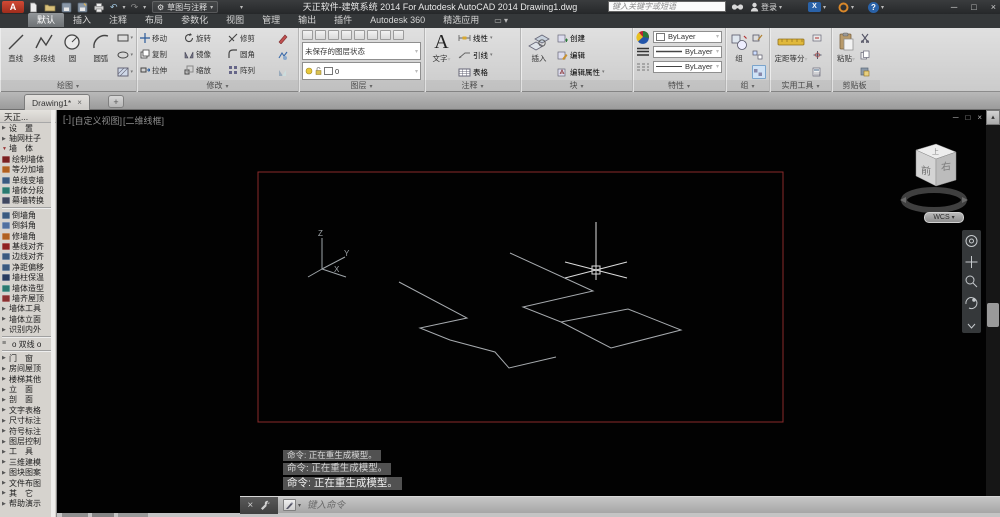 This screenshot has width=1000, height=517. Describe the element at coordinates (747, 86) in the screenshot. I see `panel-label-group: 组` at that location.